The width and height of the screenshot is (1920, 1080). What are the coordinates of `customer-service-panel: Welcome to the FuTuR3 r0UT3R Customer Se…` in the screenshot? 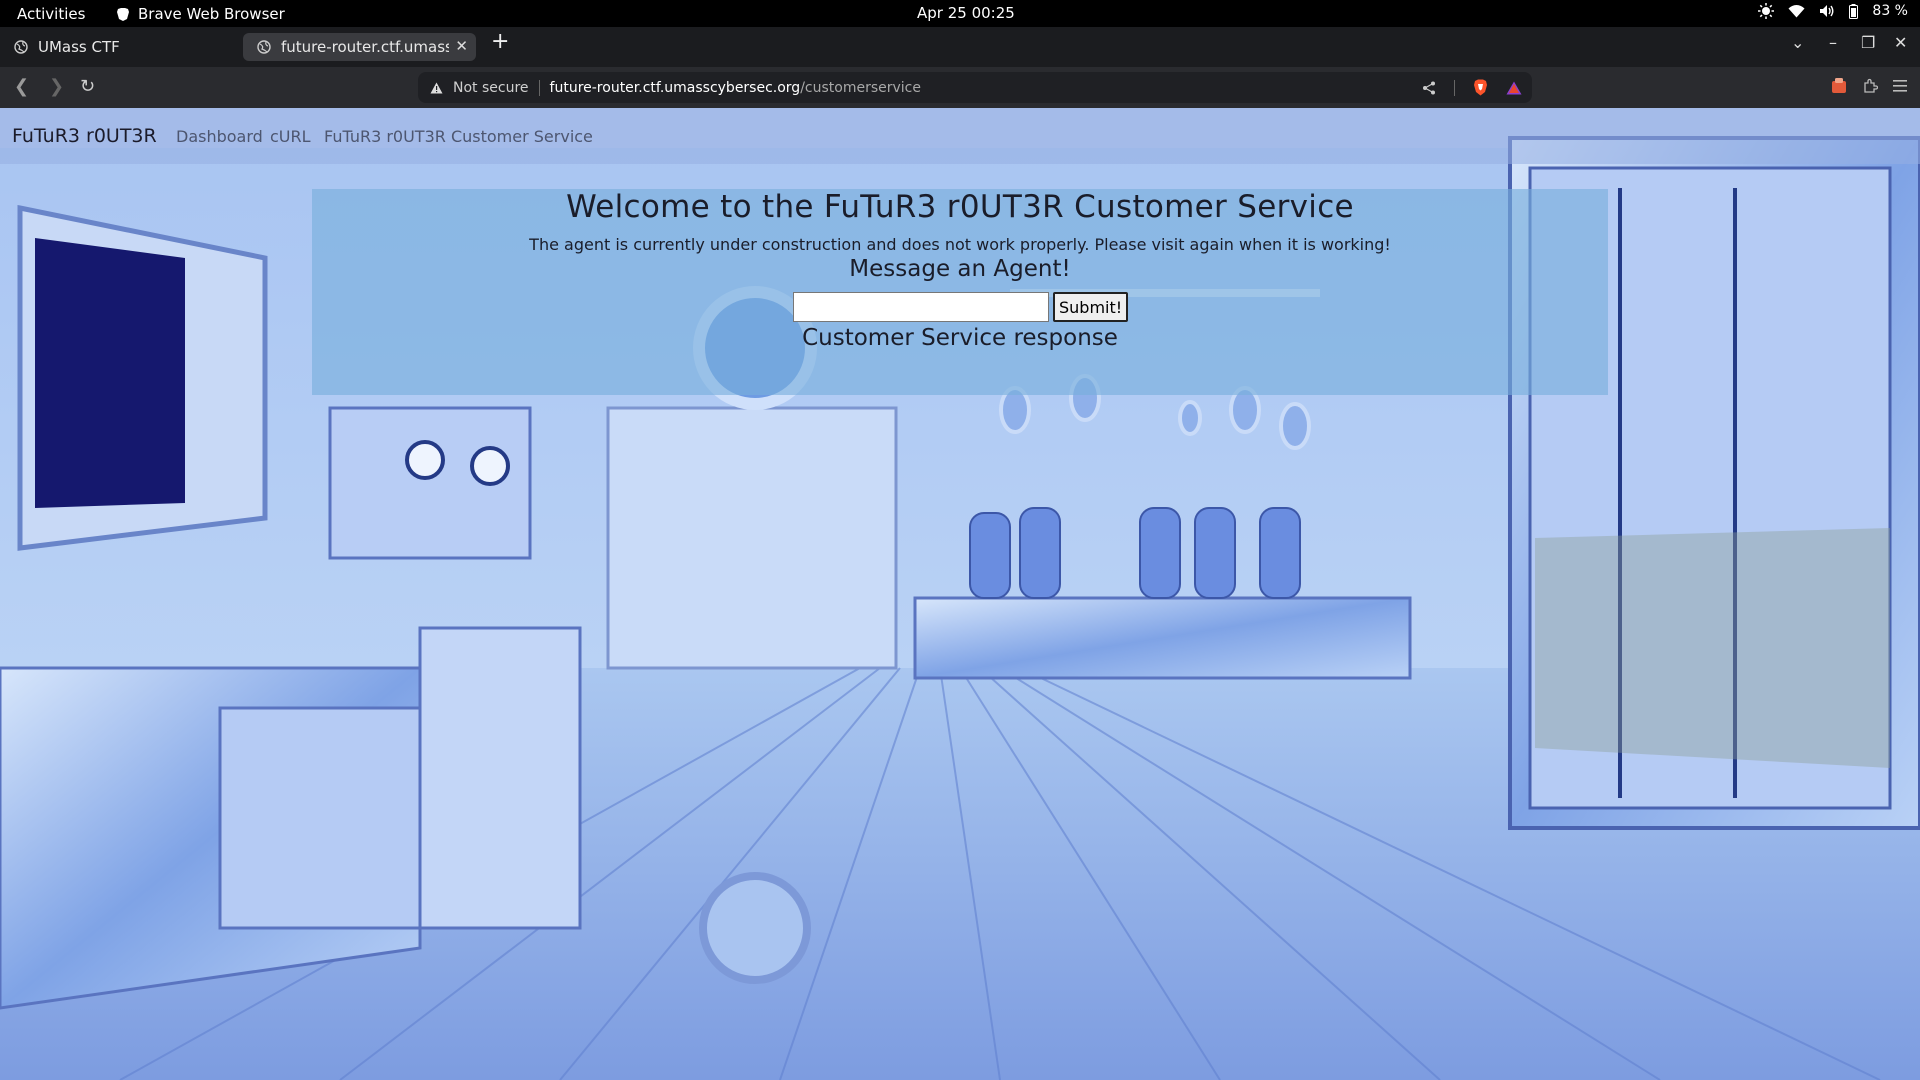 It's located at (960, 292).